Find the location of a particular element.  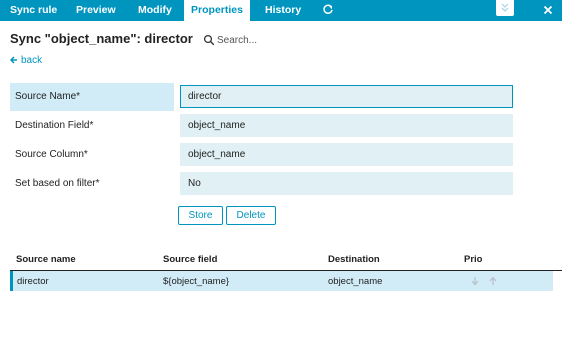

set-based-on-filter-label: Set based on filter* is located at coordinates (57, 183).